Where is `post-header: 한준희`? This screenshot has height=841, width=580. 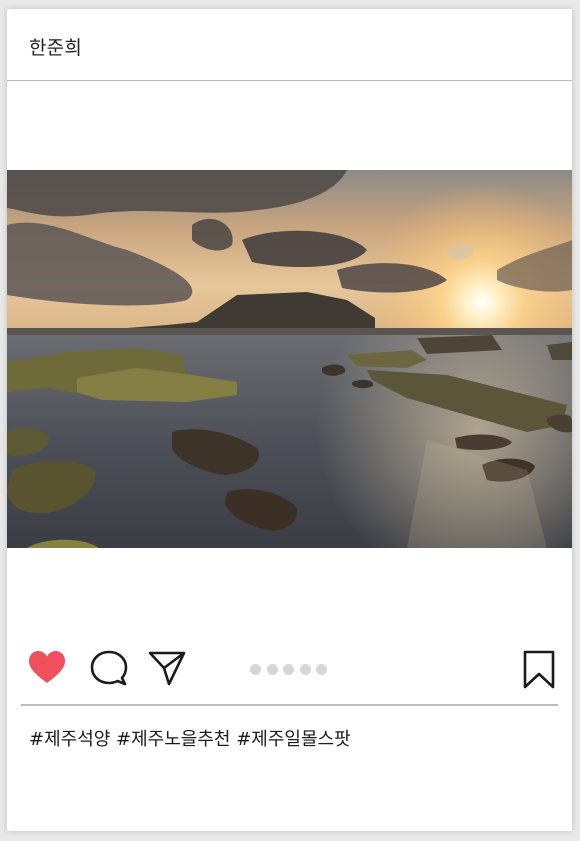
post-header: 한준희 is located at coordinates (289, 45).